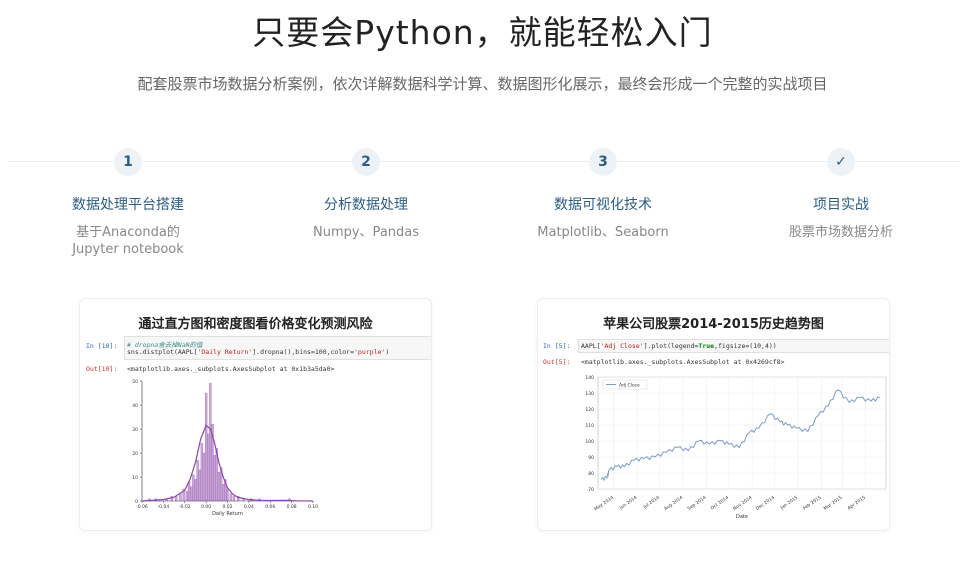 The width and height of the screenshot is (965, 583). Describe the element at coordinates (313, 507) in the screenshot. I see `x-tick-label: 0.10` at that location.